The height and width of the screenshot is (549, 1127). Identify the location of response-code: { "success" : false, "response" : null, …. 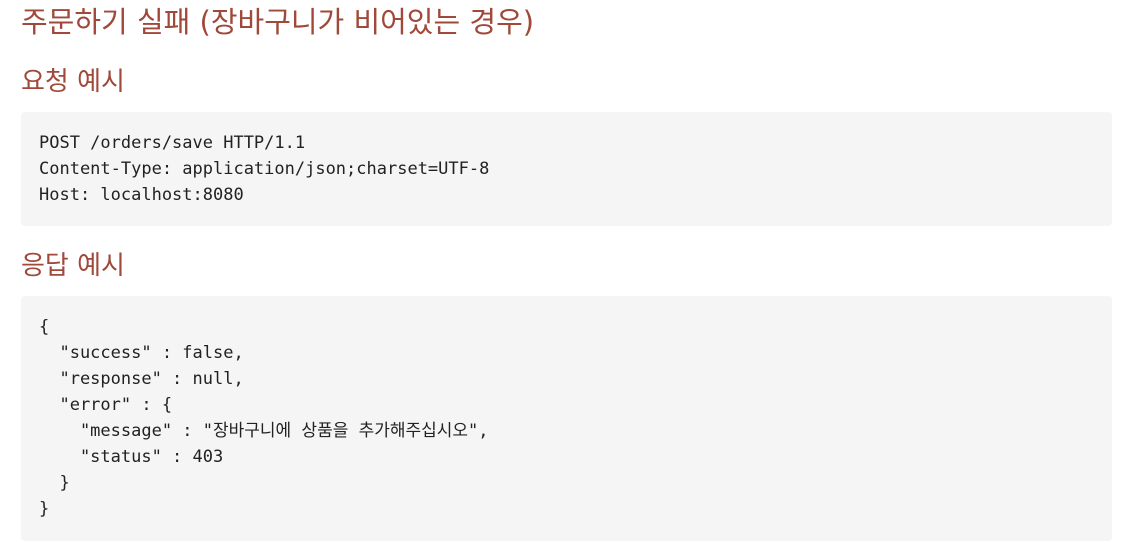
(264, 418).